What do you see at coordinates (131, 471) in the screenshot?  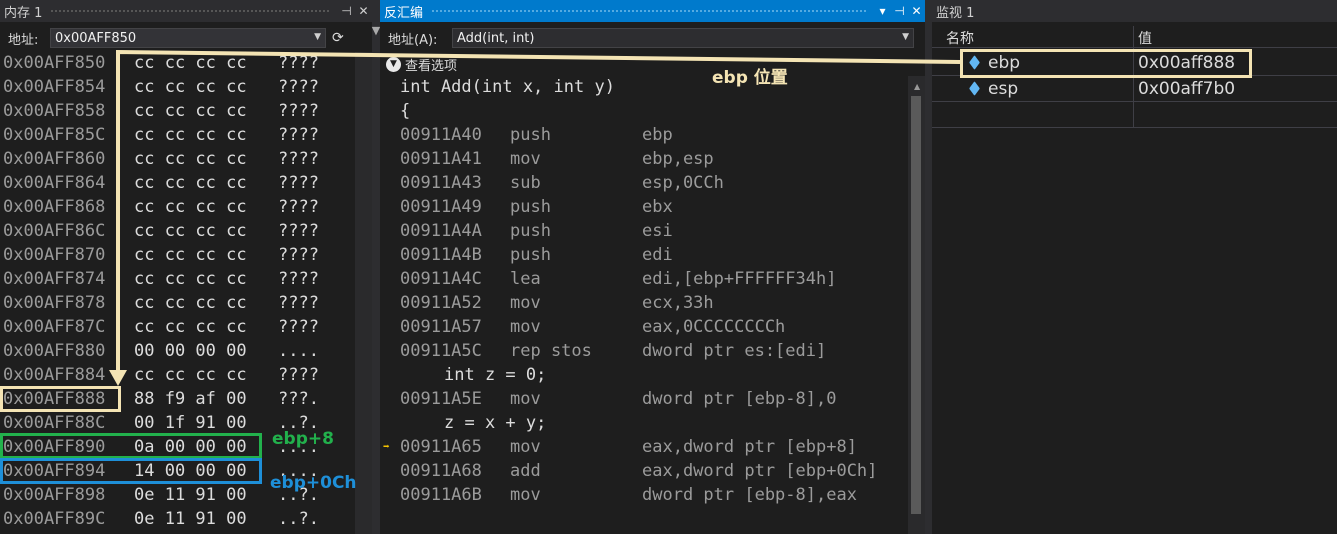 I see `ebp-plus-0ch-highlight` at bounding box center [131, 471].